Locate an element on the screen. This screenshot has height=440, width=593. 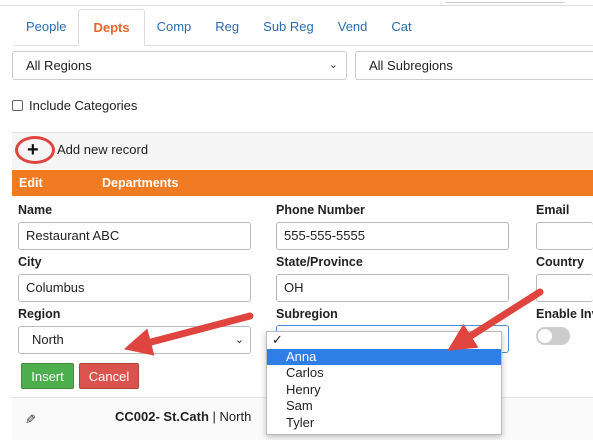
annotation-arrows is located at coordinates (333, 322).